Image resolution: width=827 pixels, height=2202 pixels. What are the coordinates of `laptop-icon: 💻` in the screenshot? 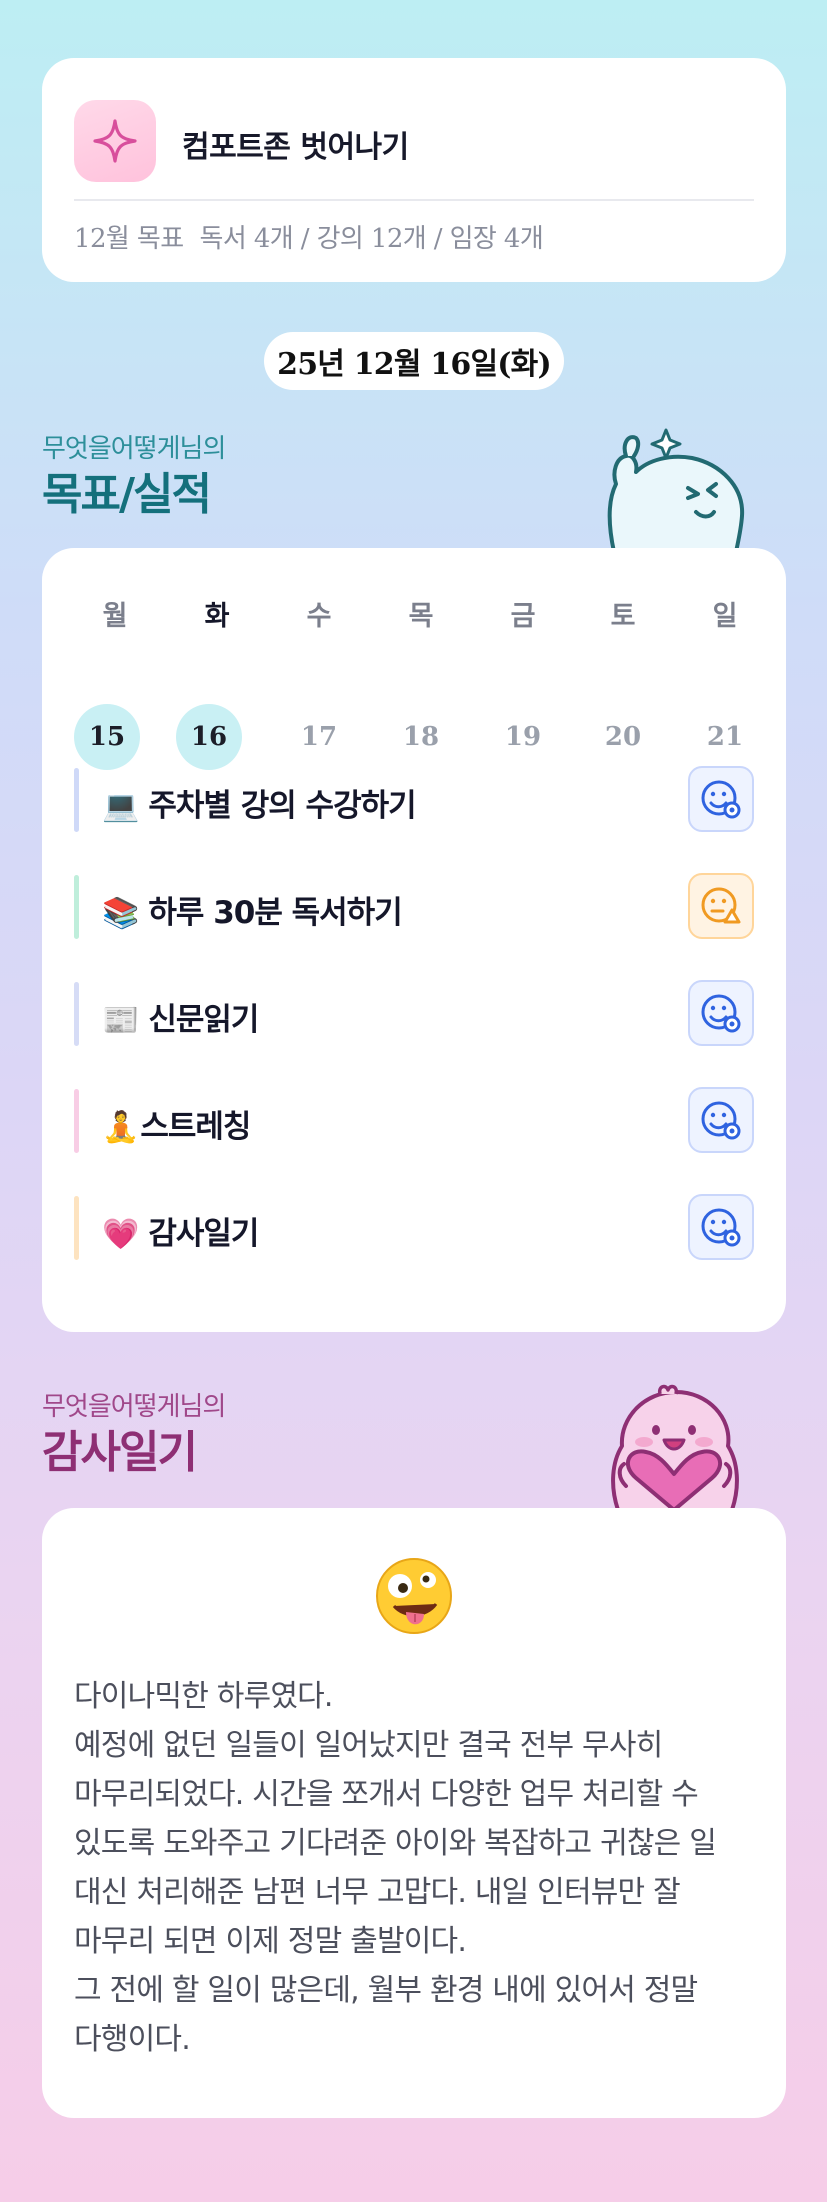 It's located at (120, 806).